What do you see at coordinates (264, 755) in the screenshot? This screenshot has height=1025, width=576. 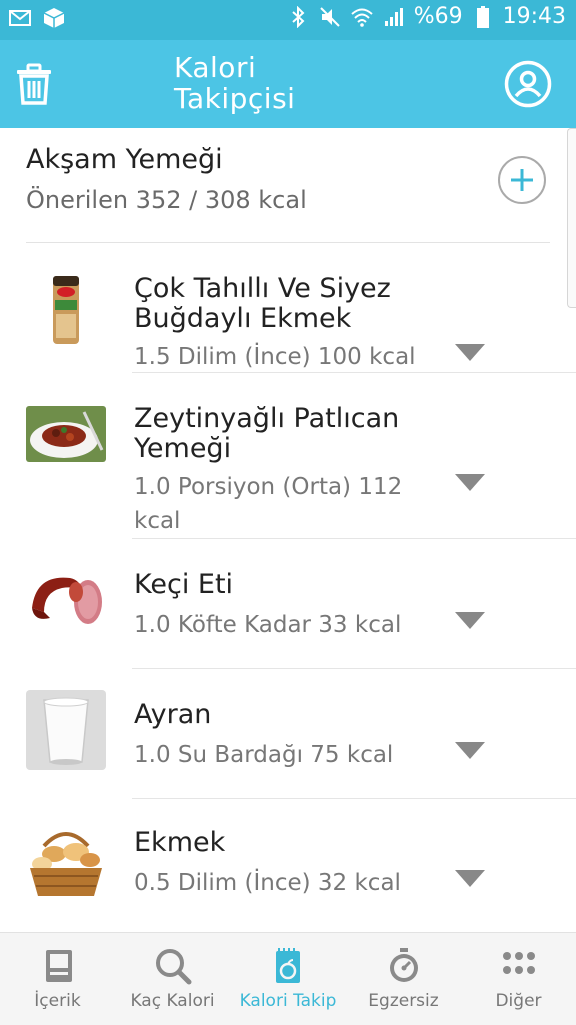 I see `food-portion: 1.0 Su Bardağı 75 kcal` at bounding box center [264, 755].